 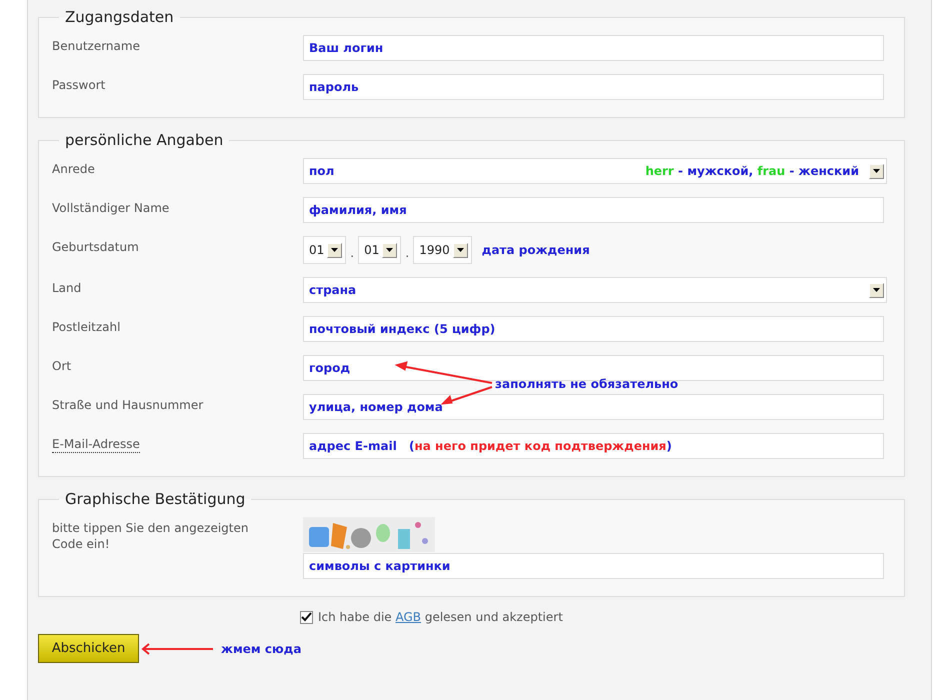 What do you see at coordinates (593, 407) in the screenshot?
I see `input-field: улица, номер дома` at bounding box center [593, 407].